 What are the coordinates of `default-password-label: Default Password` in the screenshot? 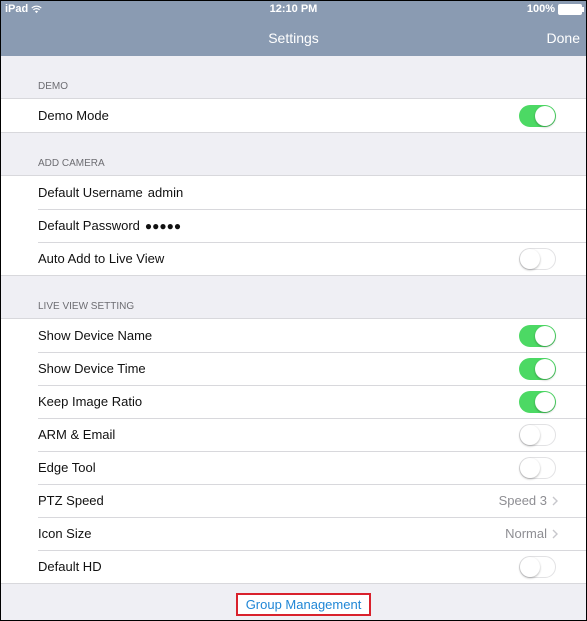 It's located at (89, 225).